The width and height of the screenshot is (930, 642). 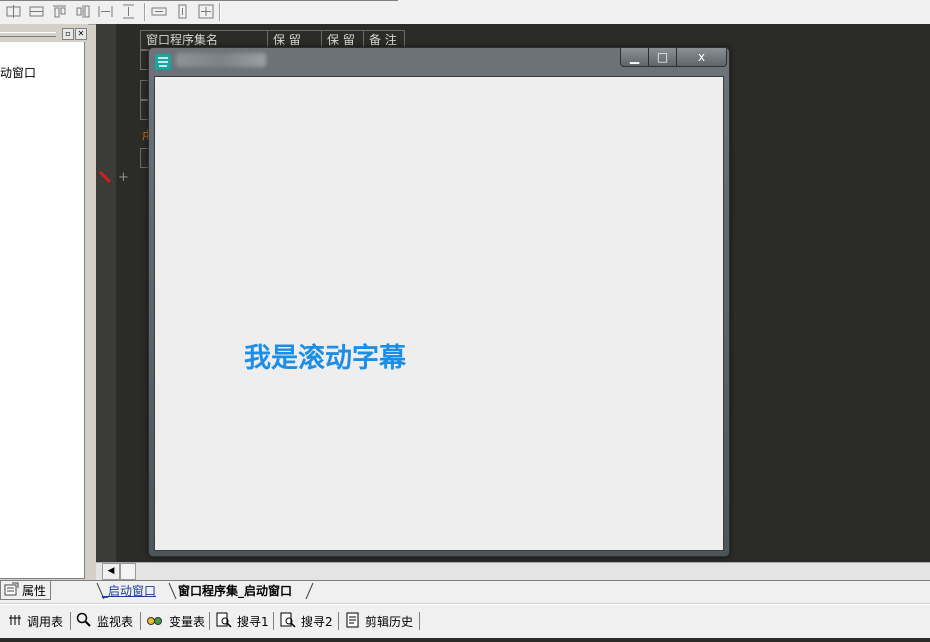 I want to click on scroll-left-icon: ◀, so click(x=111, y=571).